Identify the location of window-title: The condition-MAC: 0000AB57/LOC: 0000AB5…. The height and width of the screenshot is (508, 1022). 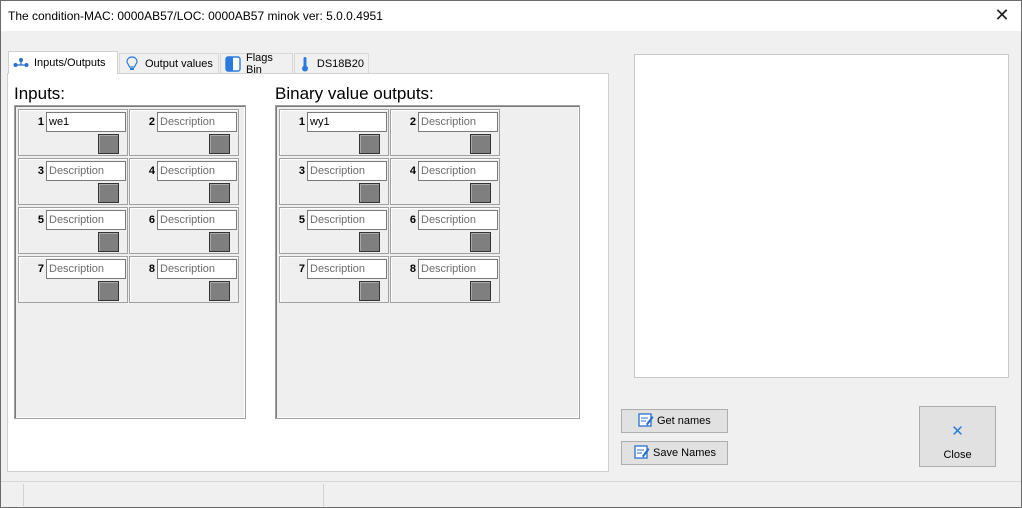
(195, 16).